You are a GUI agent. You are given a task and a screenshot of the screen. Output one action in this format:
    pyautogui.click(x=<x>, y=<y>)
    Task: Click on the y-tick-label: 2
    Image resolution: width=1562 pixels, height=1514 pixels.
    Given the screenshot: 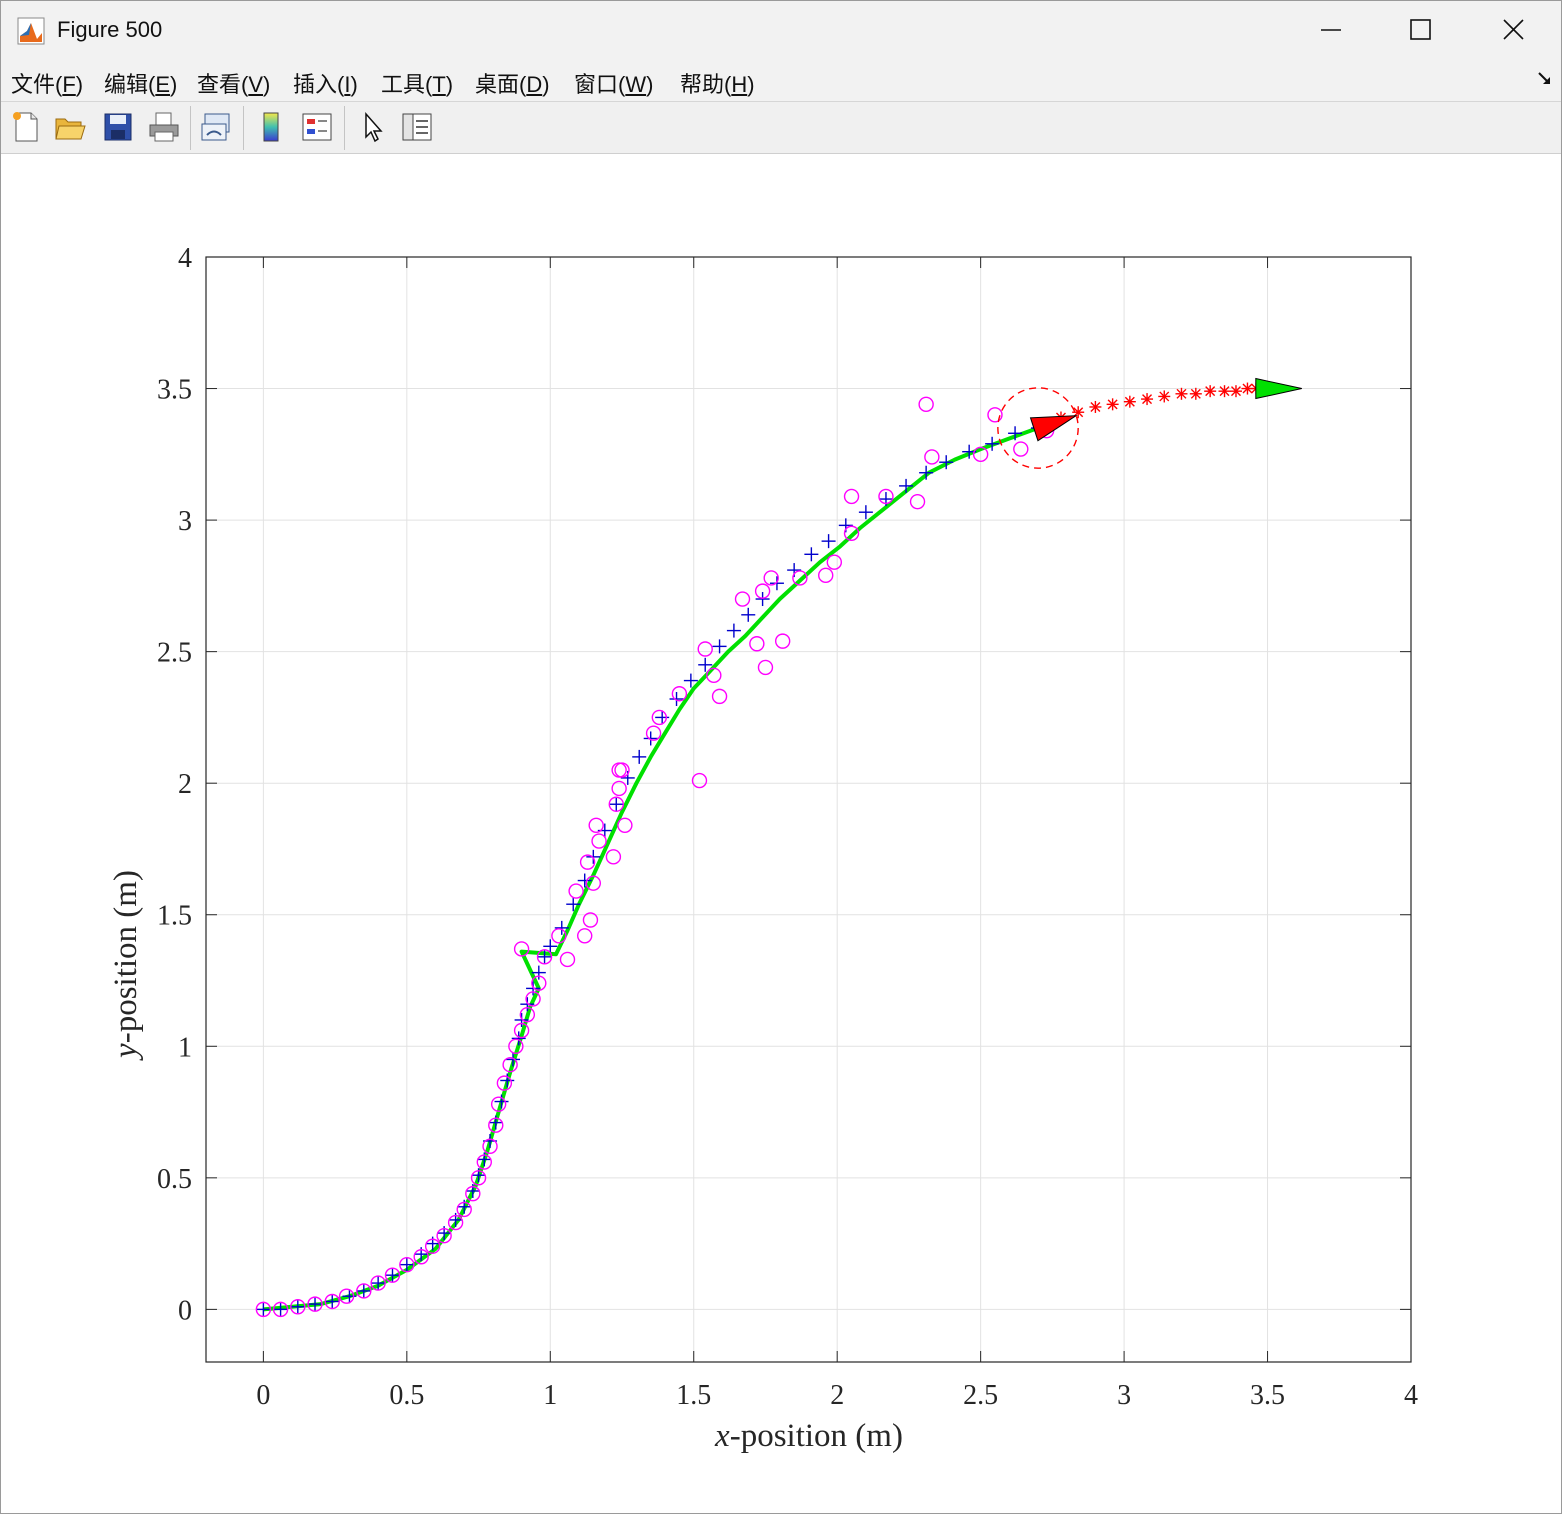 What is the action you would take?
    pyautogui.click(x=185, y=784)
    